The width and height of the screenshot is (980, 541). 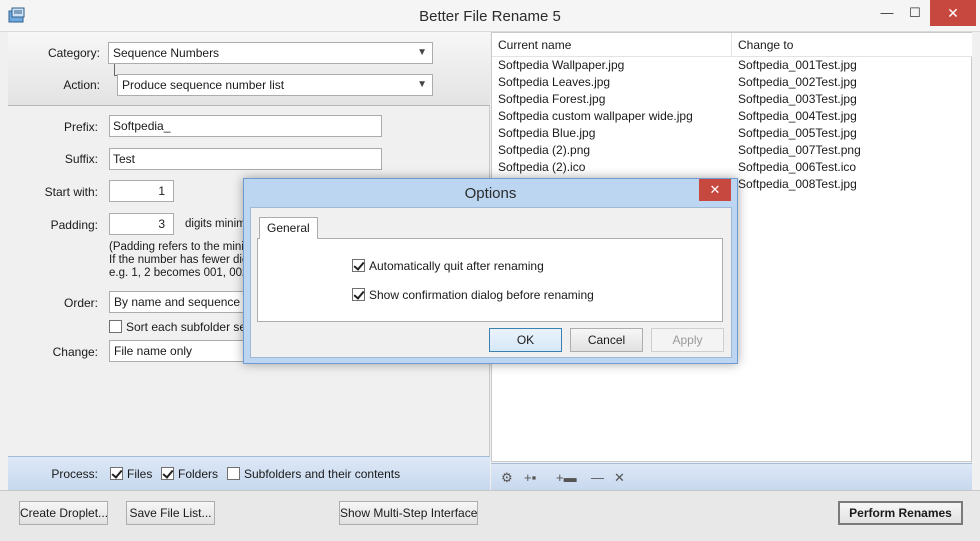 I want to click on order-select: By name and sequence num, so click(x=179, y=302).